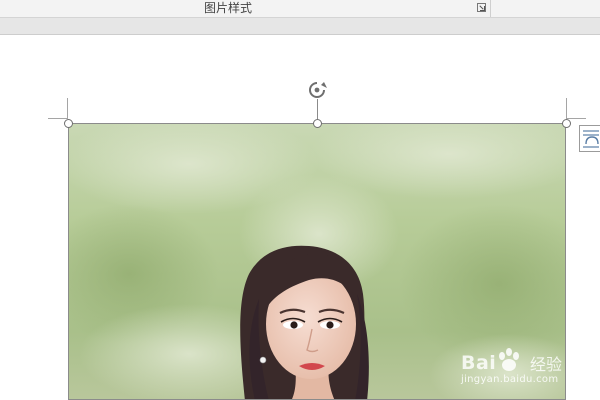  Describe the element at coordinates (317, 109) in the screenshot. I see `rotate-handle-stem` at that location.